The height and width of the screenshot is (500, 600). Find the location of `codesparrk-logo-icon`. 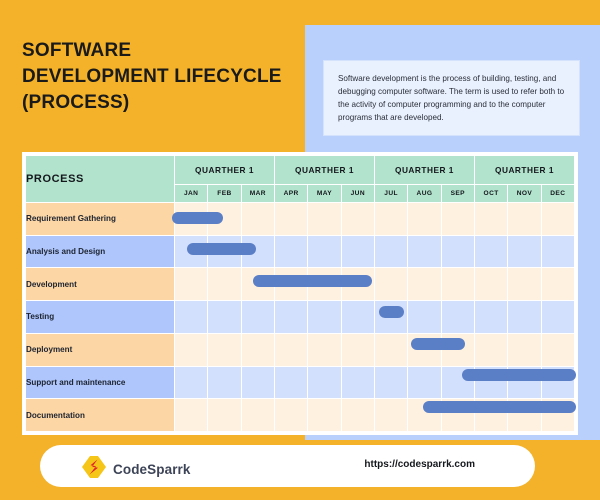

codesparrk-logo-icon is located at coordinates (94, 469).